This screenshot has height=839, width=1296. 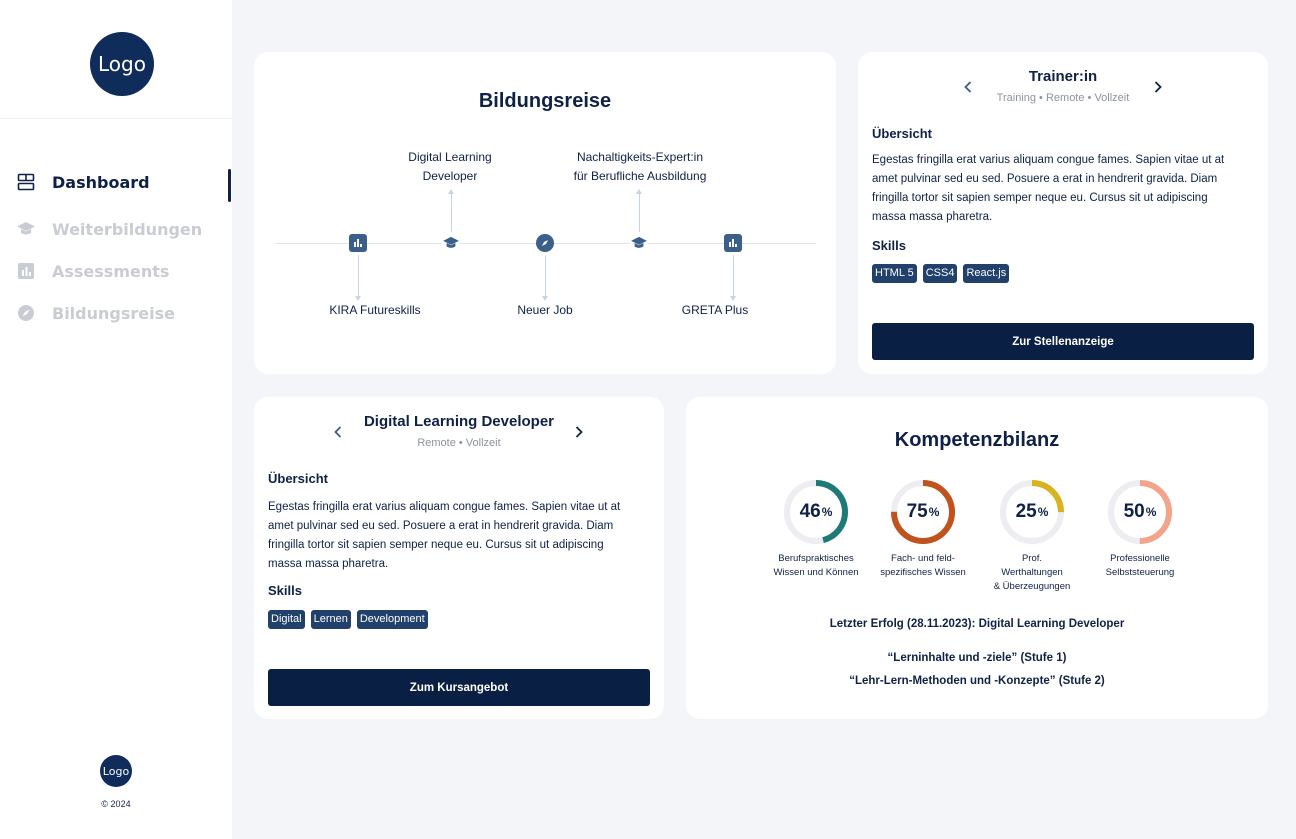 What do you see at coordinates (1140, 558) in the screenshot?
I see `donut-label-line: Professionelle` at bounding box center [1140, 558].